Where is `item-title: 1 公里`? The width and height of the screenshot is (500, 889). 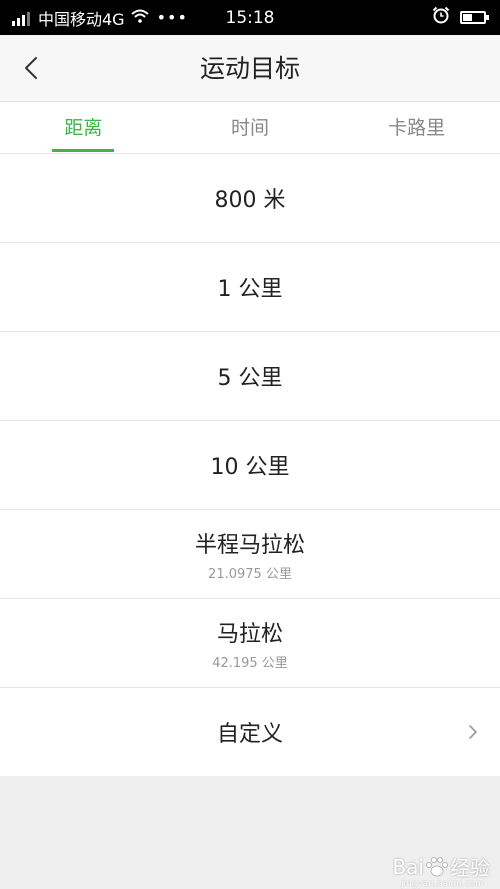 item-title: 1 公里 is located at coordinates (250, 289).